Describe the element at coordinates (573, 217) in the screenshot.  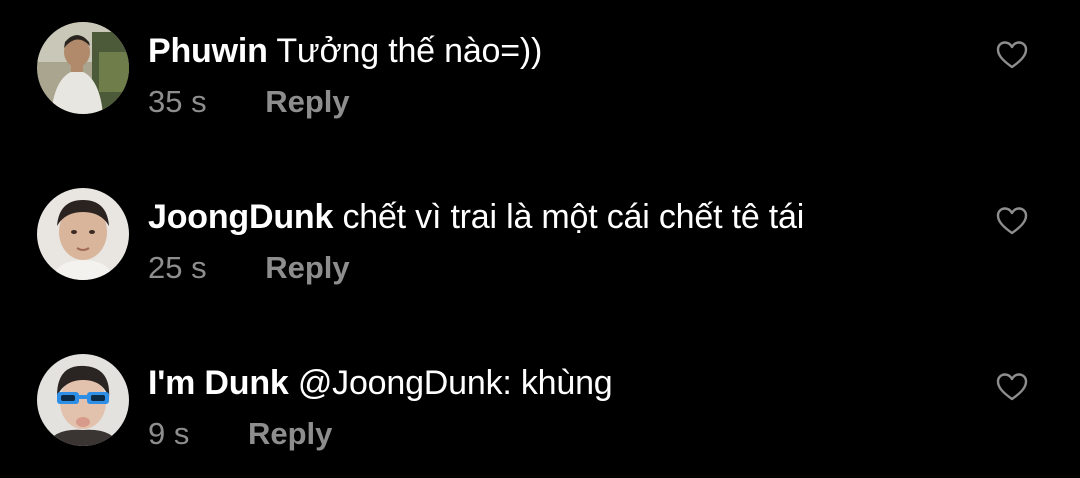
I see `comment-message: chết vì trai là một cái chết tê tái` at that location.